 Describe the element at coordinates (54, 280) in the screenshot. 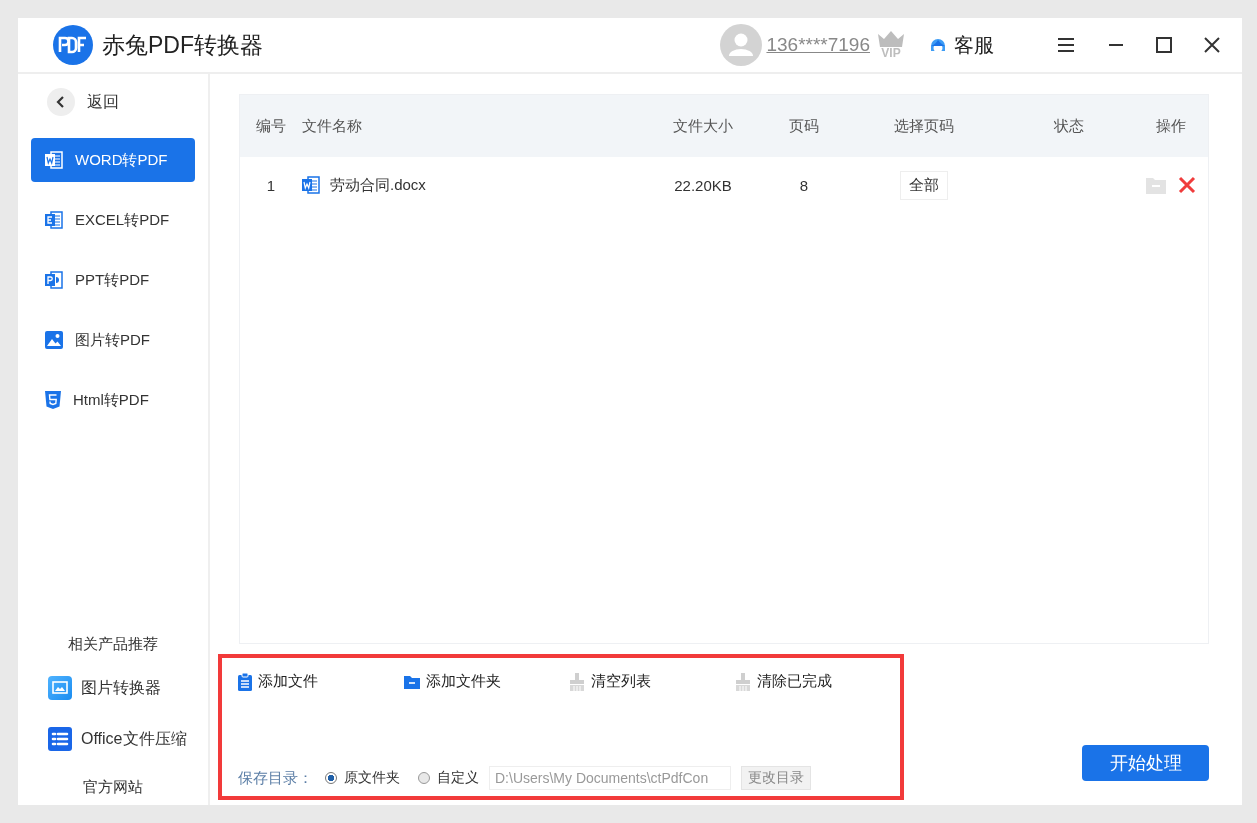

I see `presentation-document-icon` at that location.